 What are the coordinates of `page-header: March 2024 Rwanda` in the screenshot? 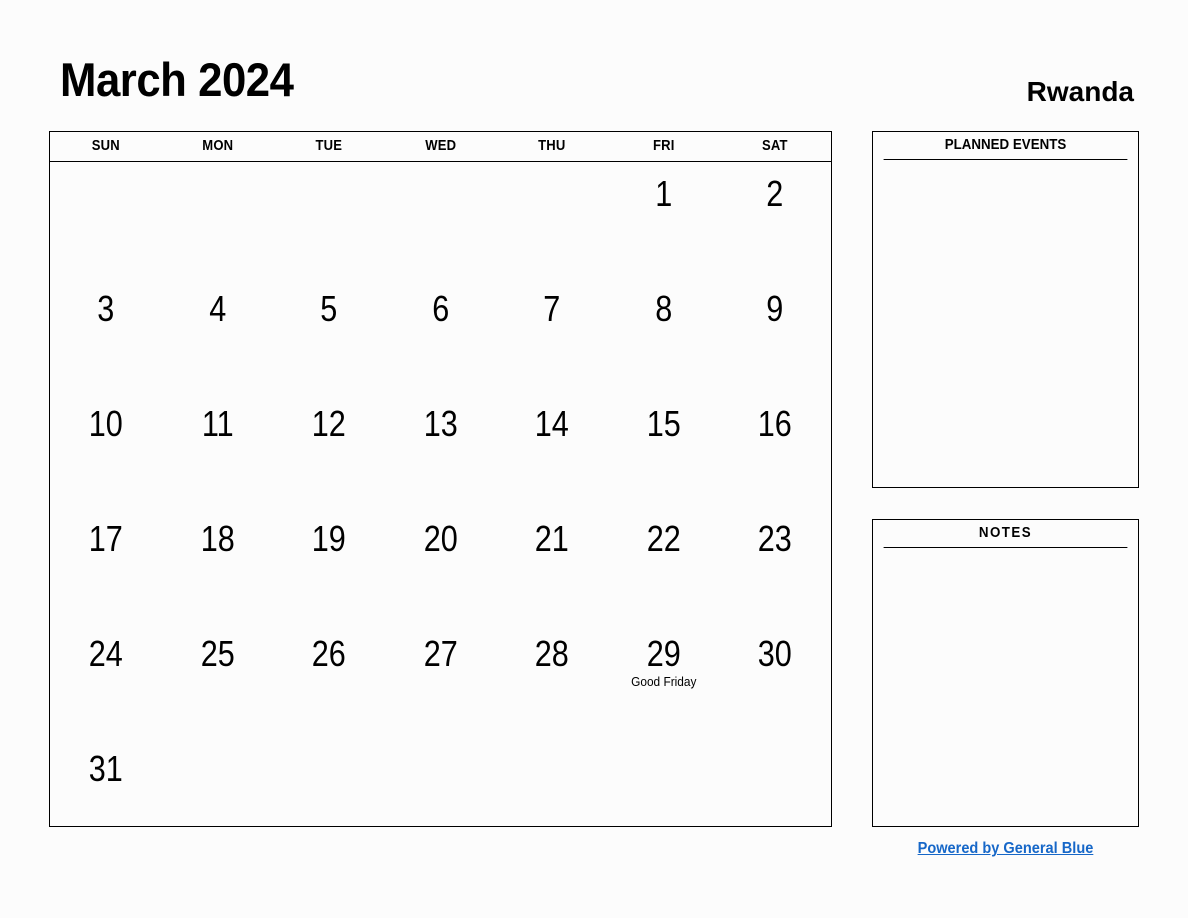 It's located at (594, 65).